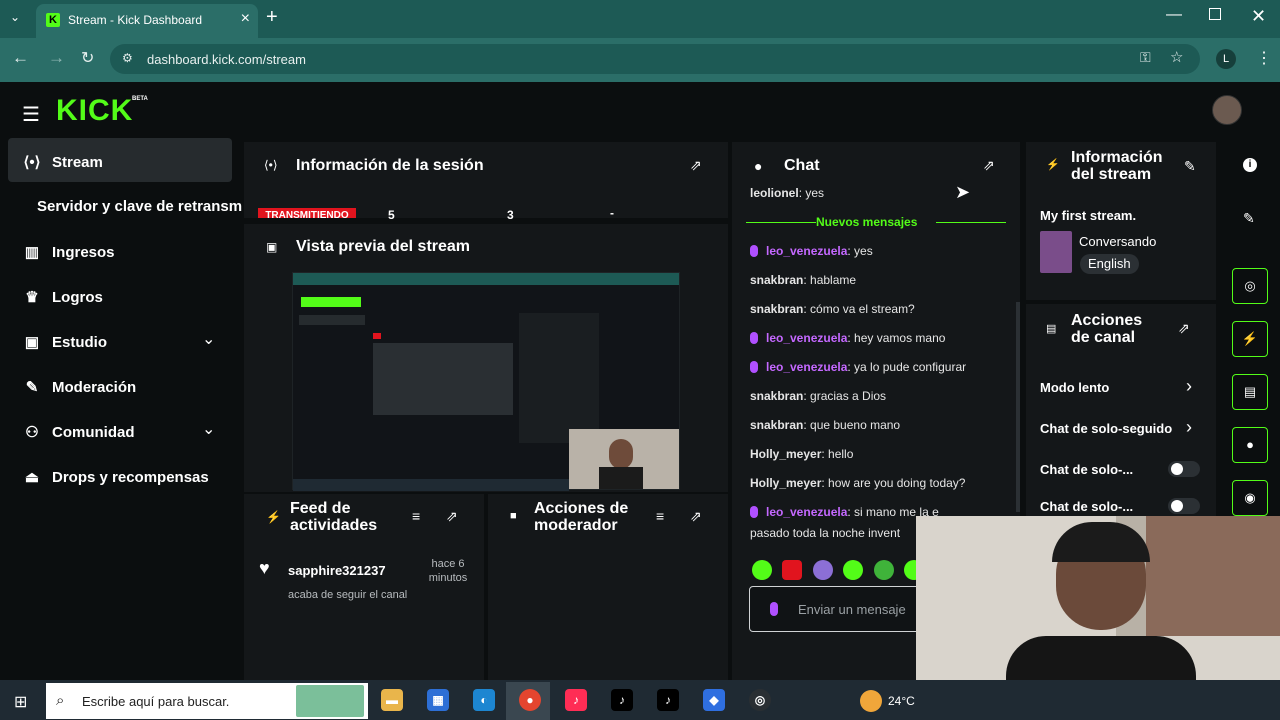  Describe the element at coordinates (20, 702) in the screenshot. I see `windows-start-icon: ⊞` at that location.